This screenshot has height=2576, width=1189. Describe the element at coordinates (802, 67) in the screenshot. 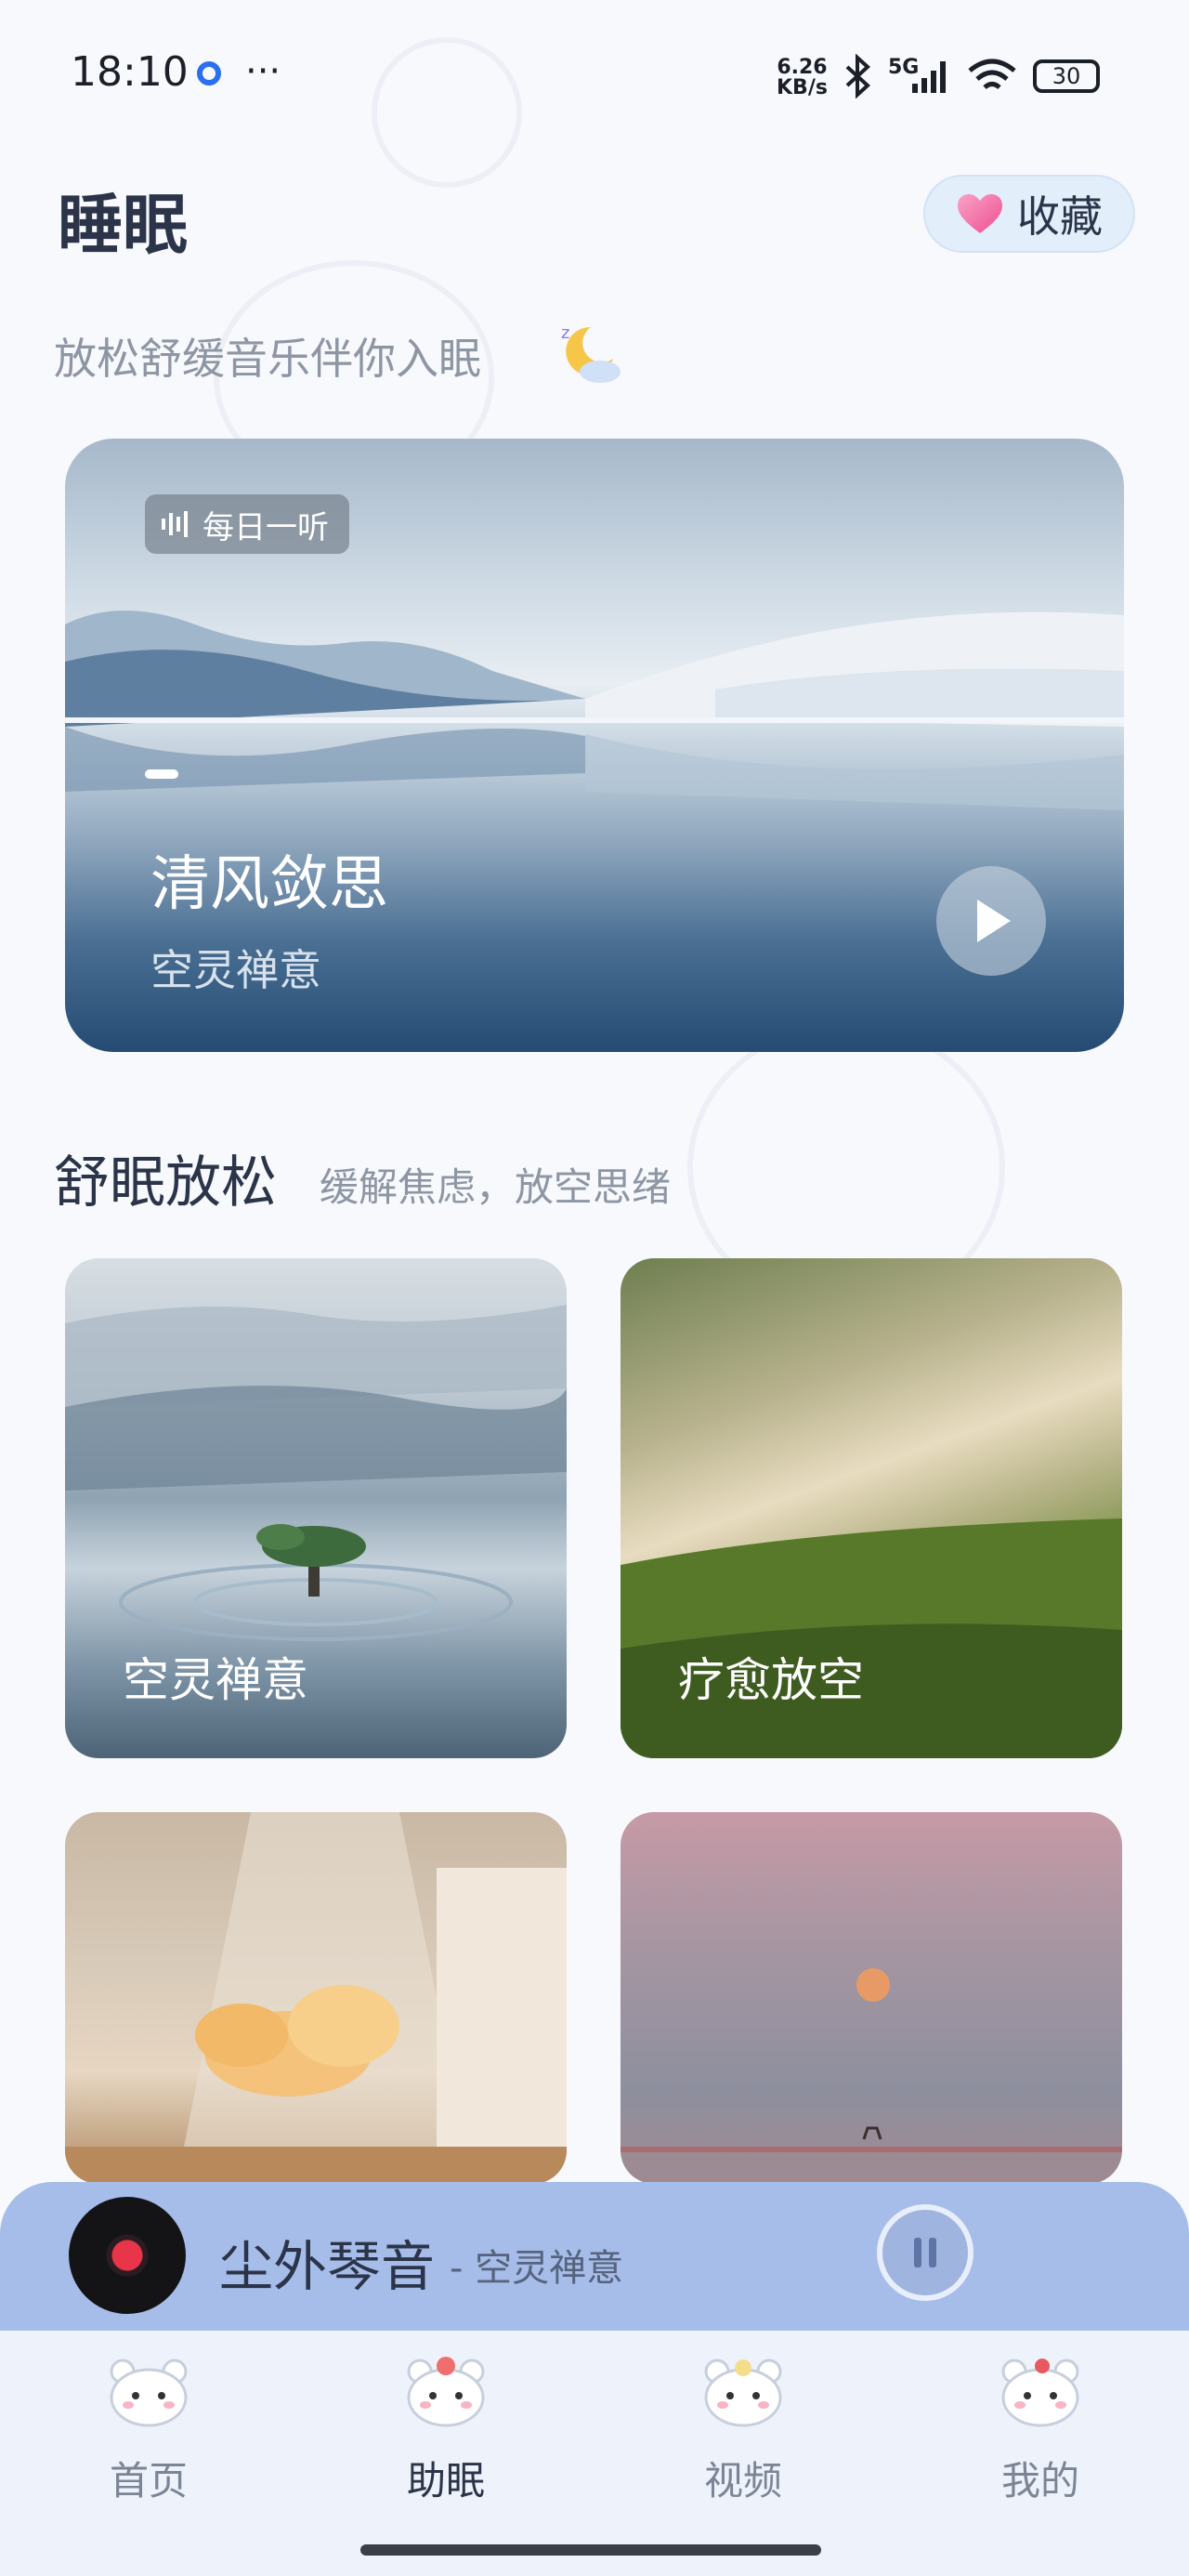

I see `network-speed-value: 6.26` at that location.